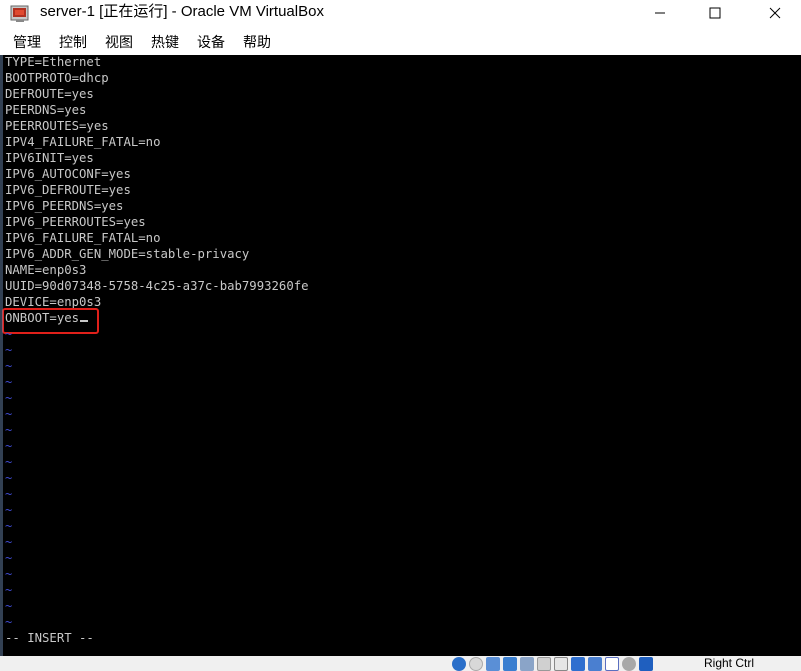  Describe the element at coordinates (46, 270) in the screenshot. I see `config-line: NAME=enp0s3` at that location.